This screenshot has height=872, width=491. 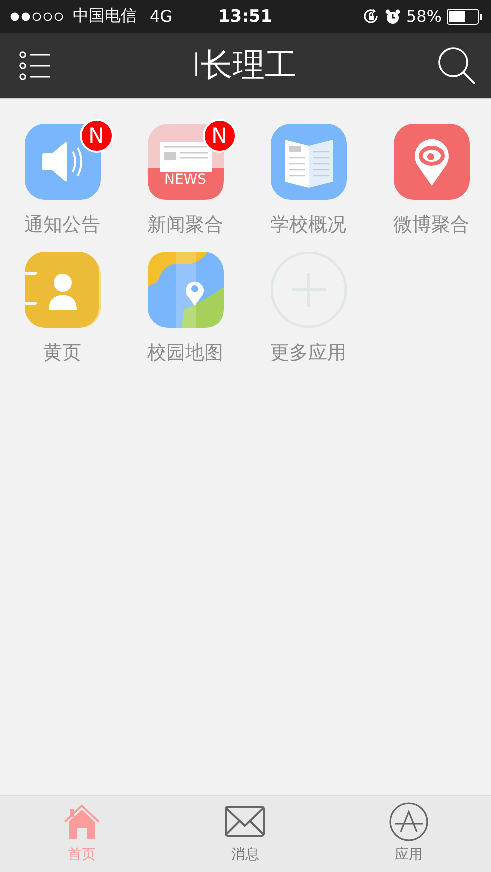 I want to click on app-label: 学校概况, so click(x=308, y=225).